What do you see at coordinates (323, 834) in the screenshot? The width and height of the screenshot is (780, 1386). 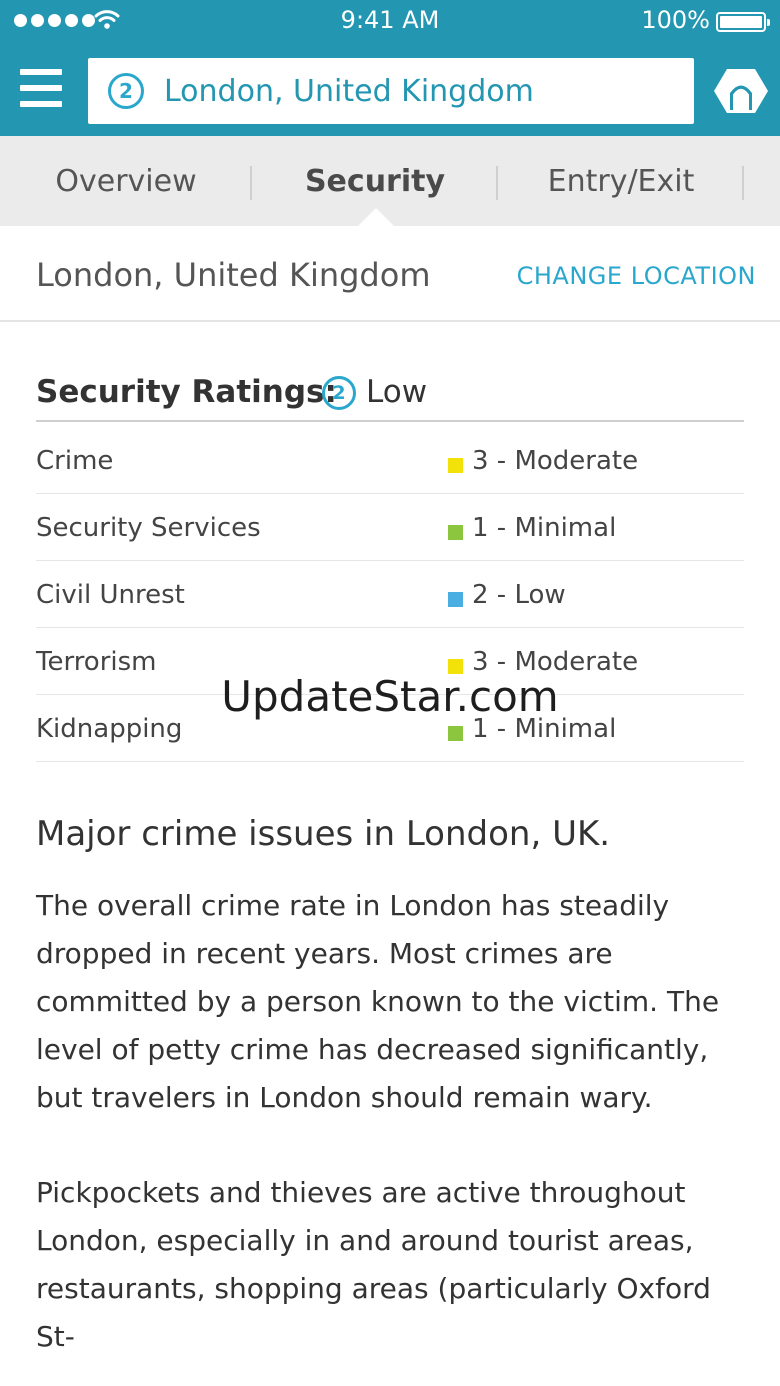 I see `article-title: Major crime issues in London, UK.` at bounding box center [323, 834].